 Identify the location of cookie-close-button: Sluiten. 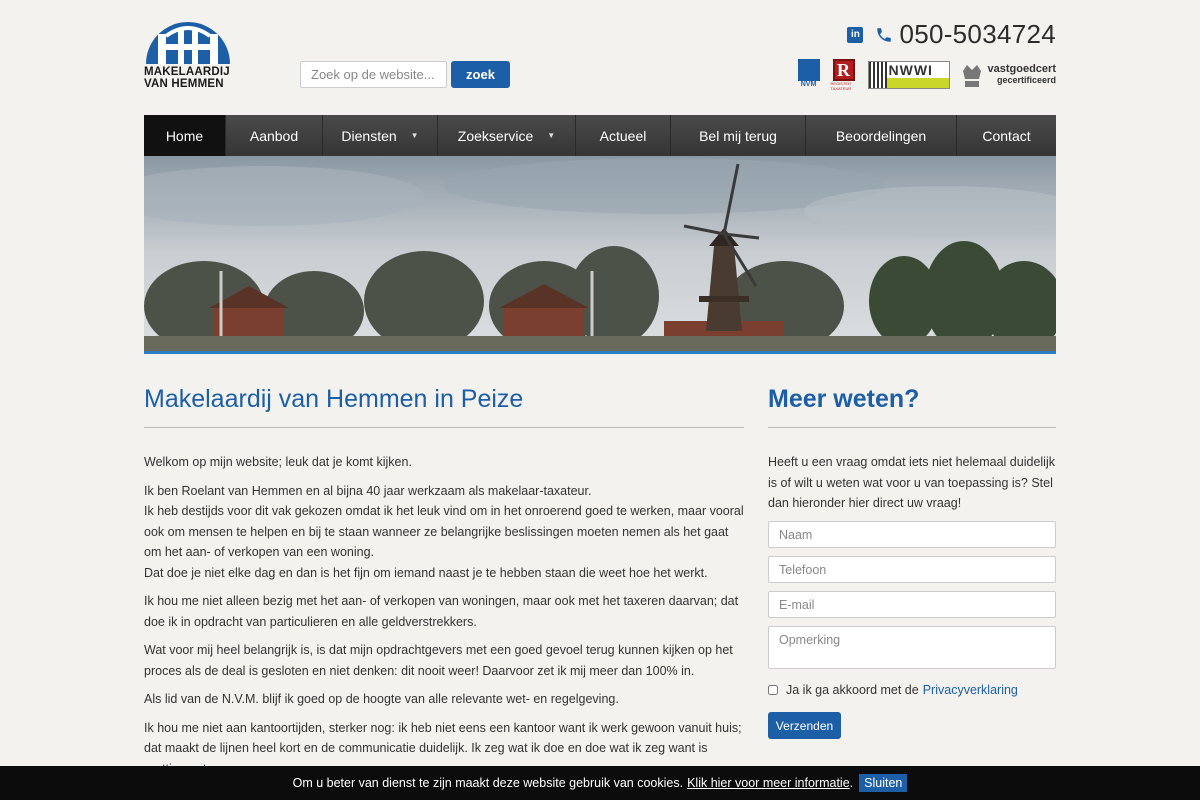
(883, 783).